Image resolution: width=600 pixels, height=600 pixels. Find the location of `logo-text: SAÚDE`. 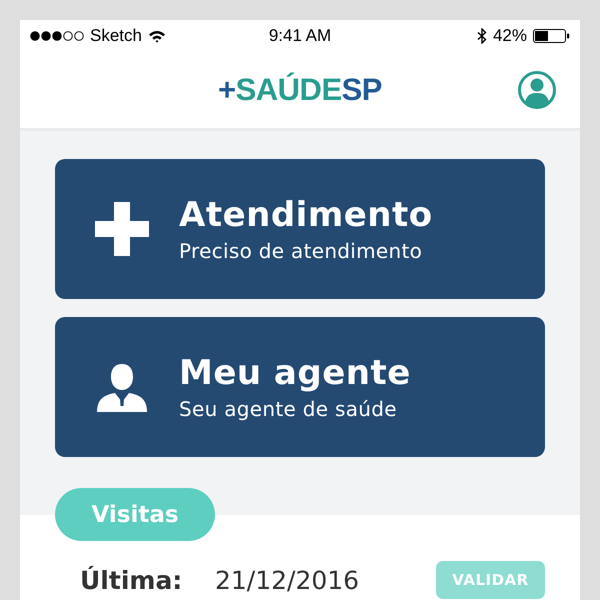

logo-text: SAÚDE is located at coordinates (289, 90).